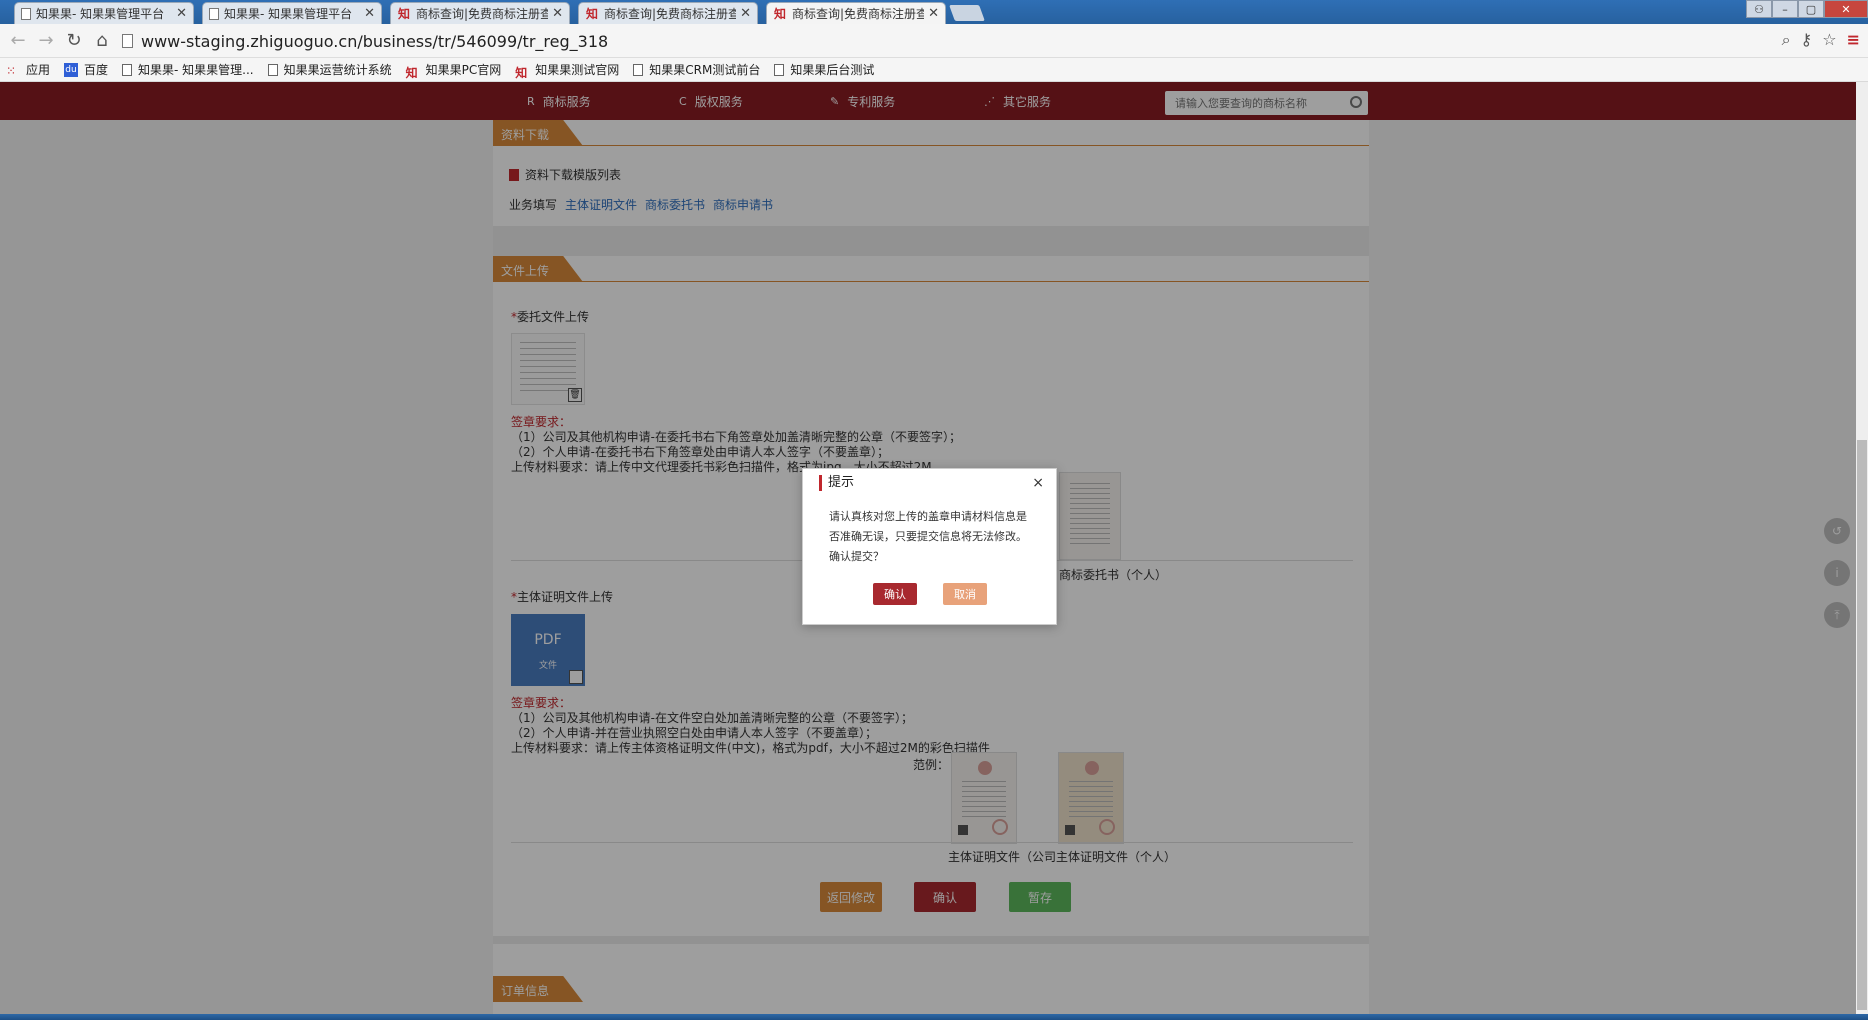 The width and height of the screenshot is (1868, 1020). I want to click on browser-tab-1: 知果果- 知果果管理平台 ✕, so click(104, 13).